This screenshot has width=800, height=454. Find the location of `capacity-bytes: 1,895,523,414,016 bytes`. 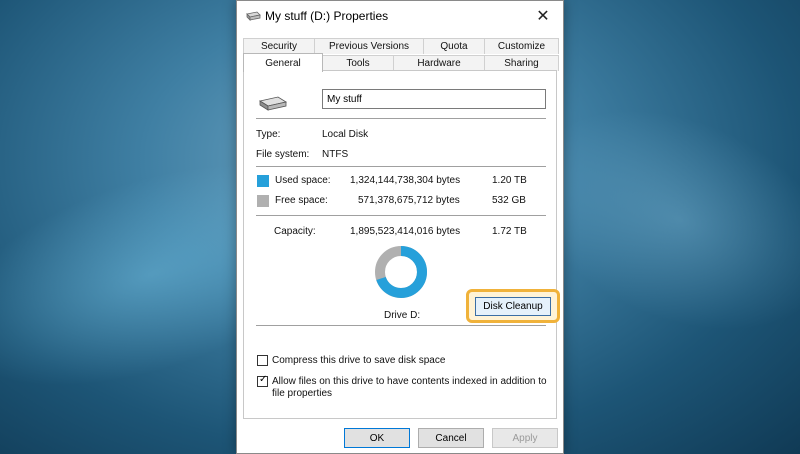

capacity-bytes: 1,895,523,414,016 bytes is located at coordinates (405, 231).